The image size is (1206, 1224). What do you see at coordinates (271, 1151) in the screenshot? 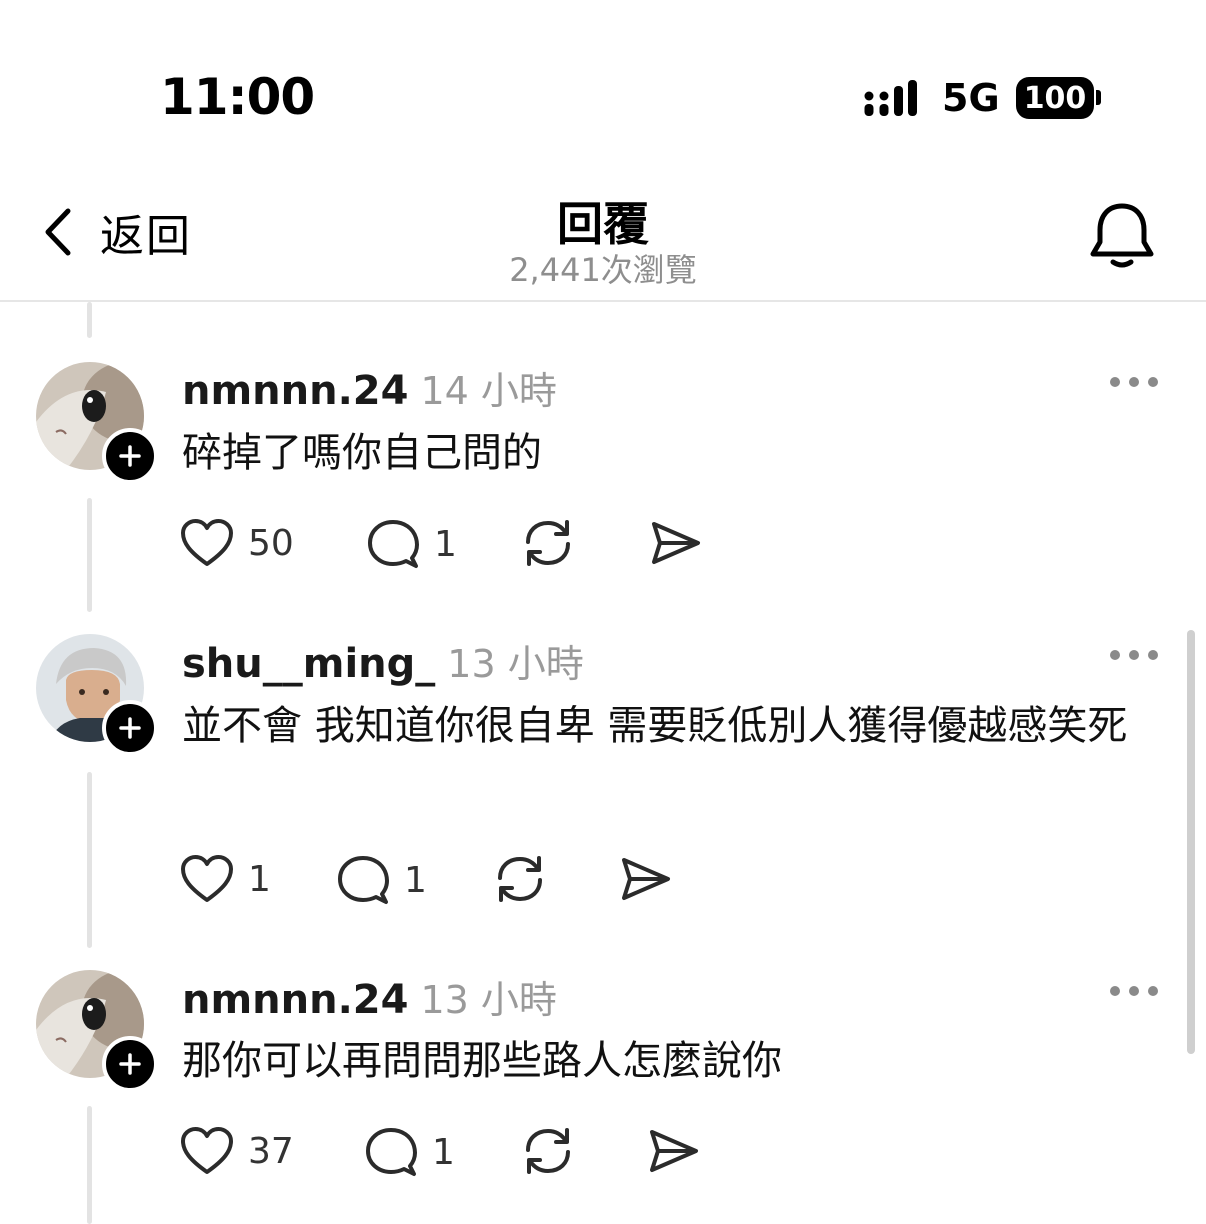
I see `like-count: 37` at bounding box center [271, 1151].